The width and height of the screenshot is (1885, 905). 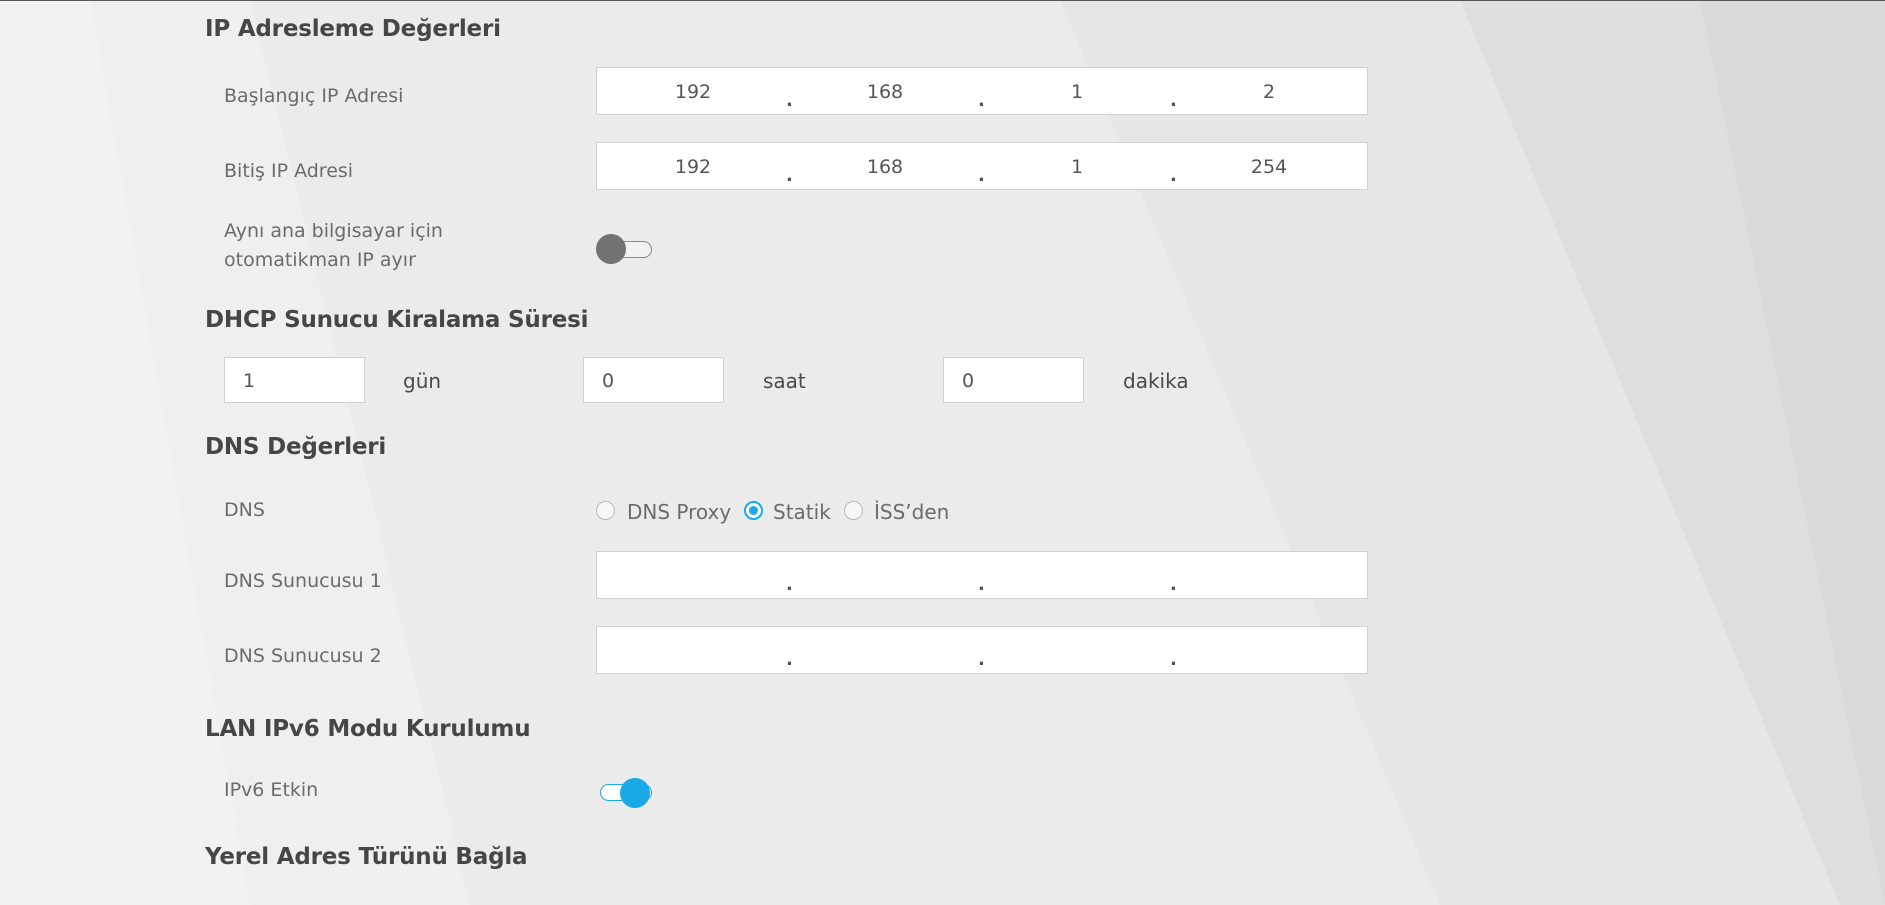 I want to click on lease-hours-unit: saat, so click(x=784, y=381).